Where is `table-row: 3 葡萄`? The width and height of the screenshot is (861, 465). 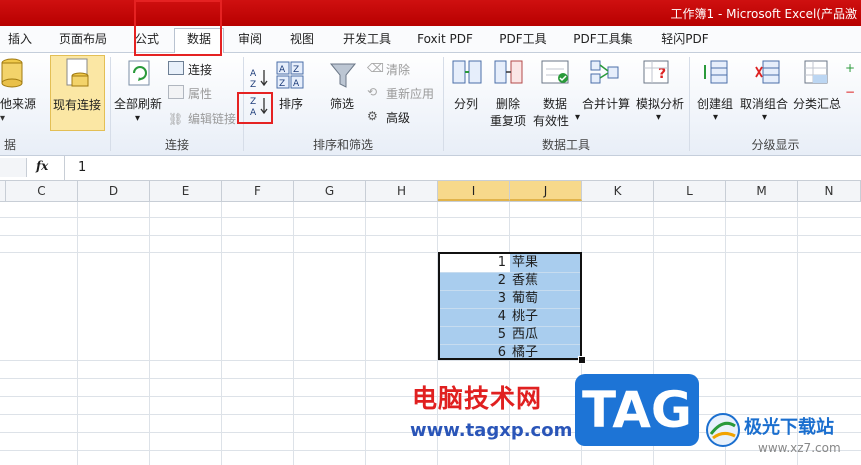 table-row: 3 葡萄 is located at coordinates (510, 299).